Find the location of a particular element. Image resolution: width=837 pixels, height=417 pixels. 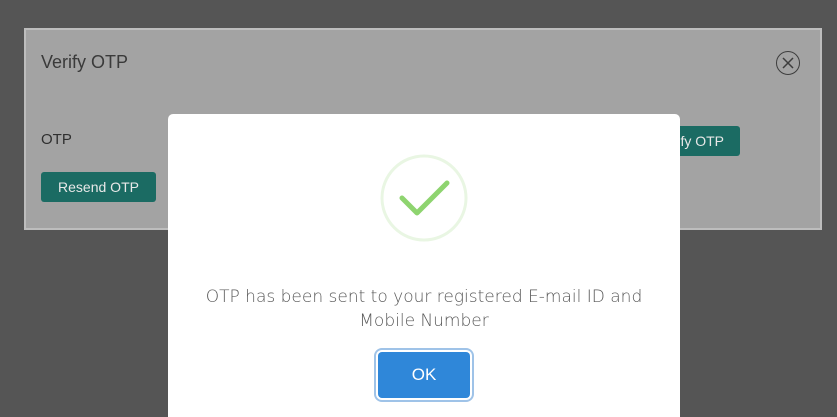

close-button is located at coordinates (788, 63).